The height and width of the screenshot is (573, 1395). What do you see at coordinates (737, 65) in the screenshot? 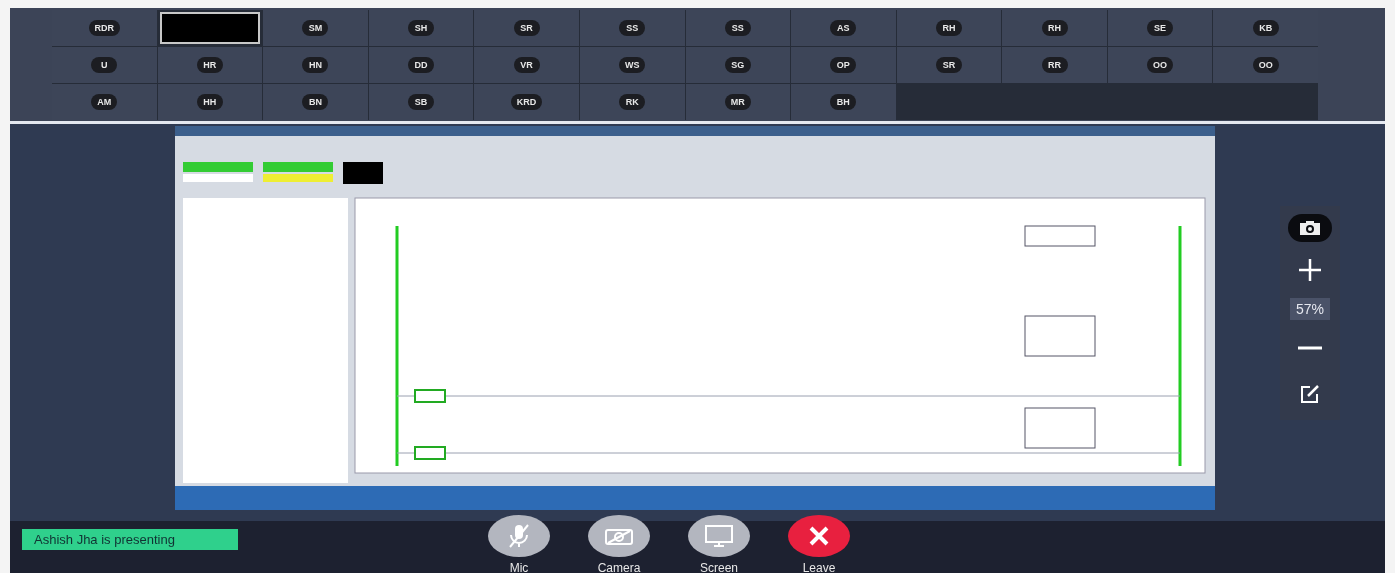
I see `initials-avatar: SG` at bounding box center [737, 65].